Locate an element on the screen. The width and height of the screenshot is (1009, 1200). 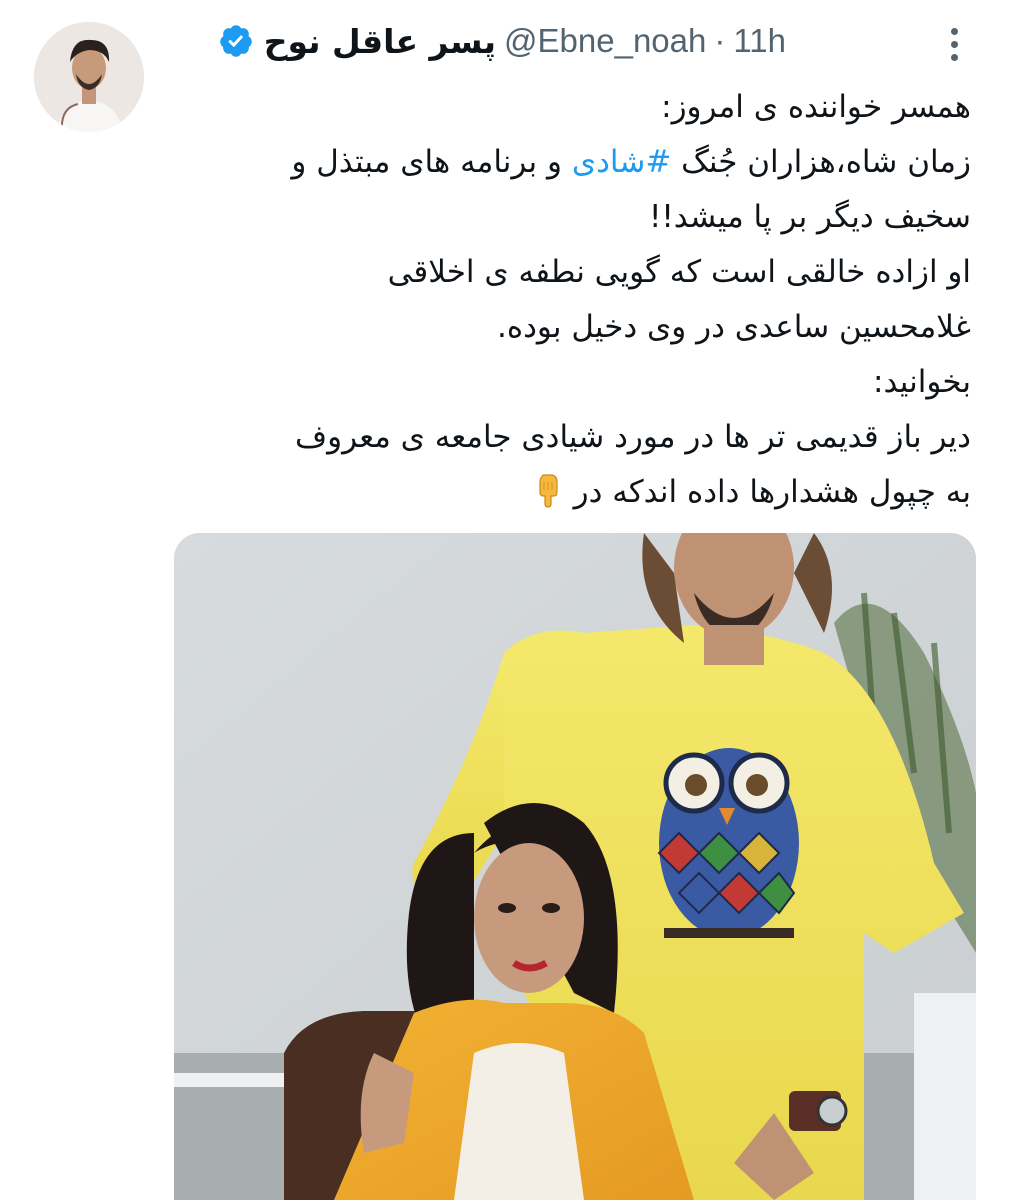
tweet-text-fragment: زمان شاه،هزاران جُنگ is located at coordinates (826, 162).